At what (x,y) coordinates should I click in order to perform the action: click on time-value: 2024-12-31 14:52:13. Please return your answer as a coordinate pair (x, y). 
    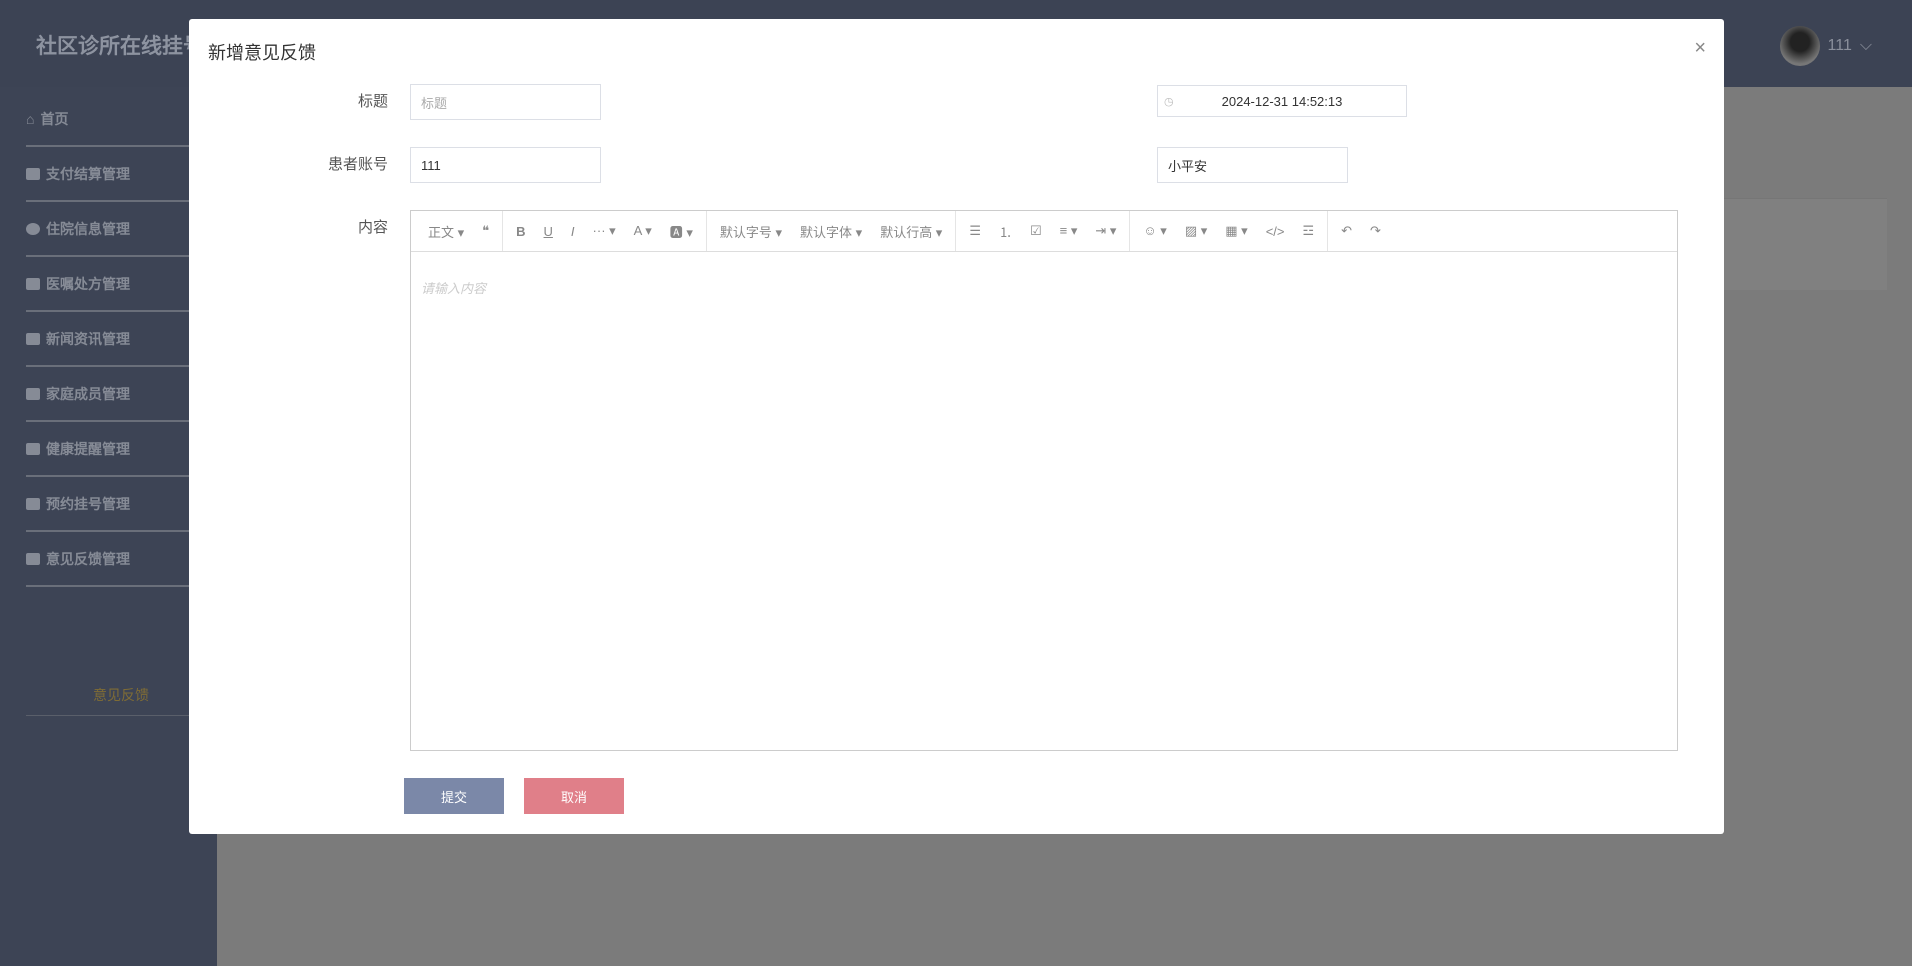
    Looking at the image, I should click on (1282, 101).